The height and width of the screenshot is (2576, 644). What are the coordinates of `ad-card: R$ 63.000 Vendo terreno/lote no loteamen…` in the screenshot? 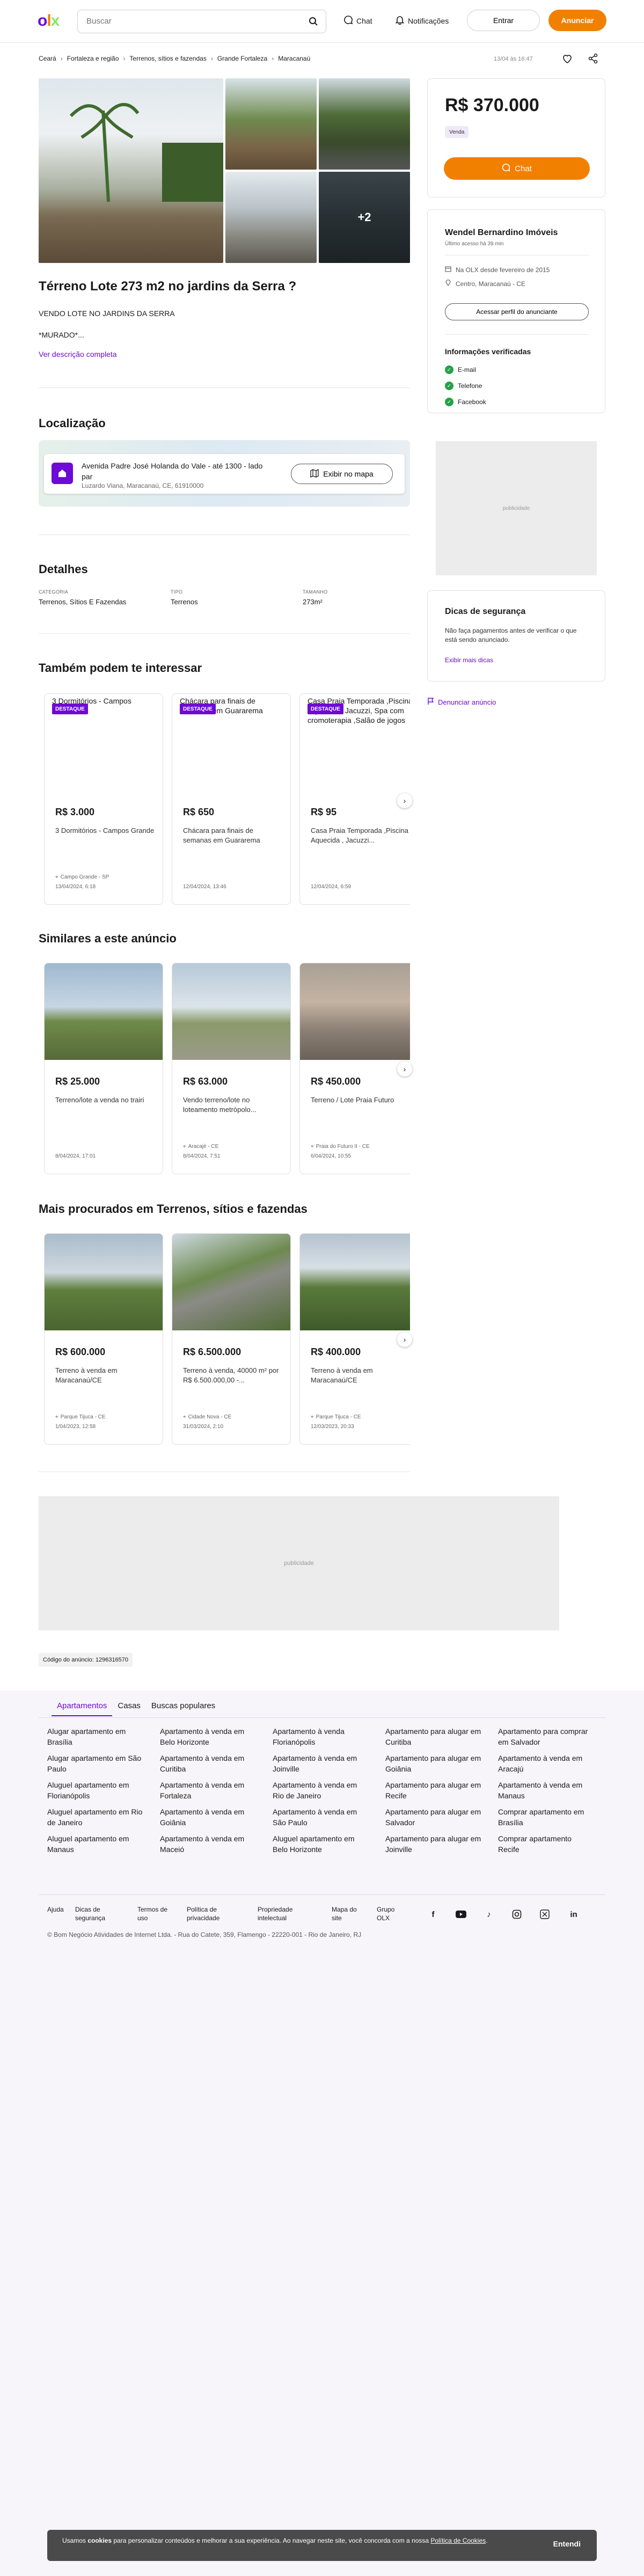 It's located at (231, 1068).